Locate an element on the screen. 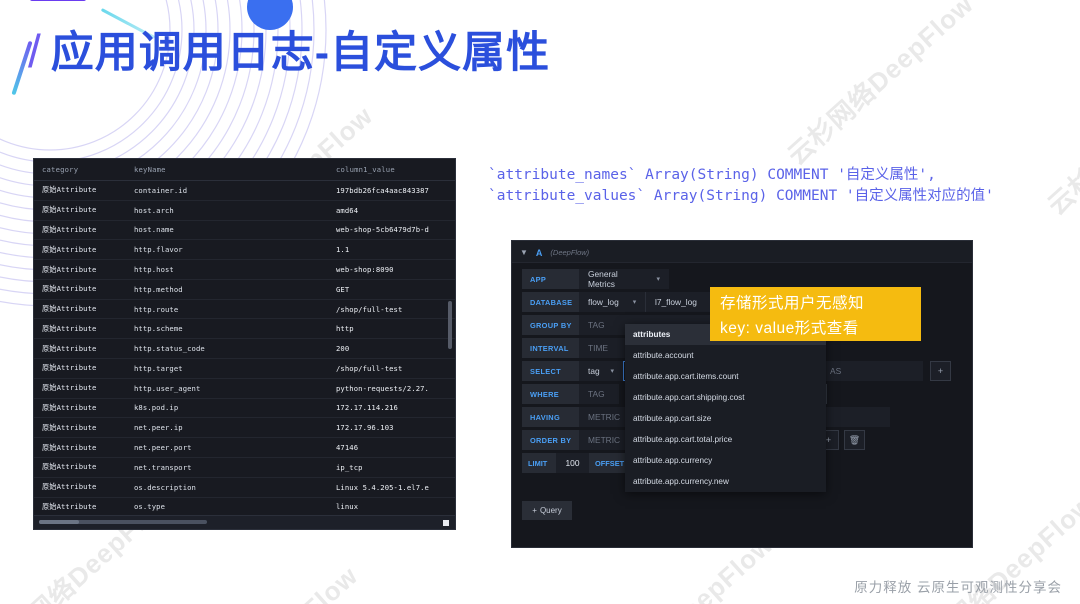  cell-keyname: http.user_agent is located at coordinates (226, 388).